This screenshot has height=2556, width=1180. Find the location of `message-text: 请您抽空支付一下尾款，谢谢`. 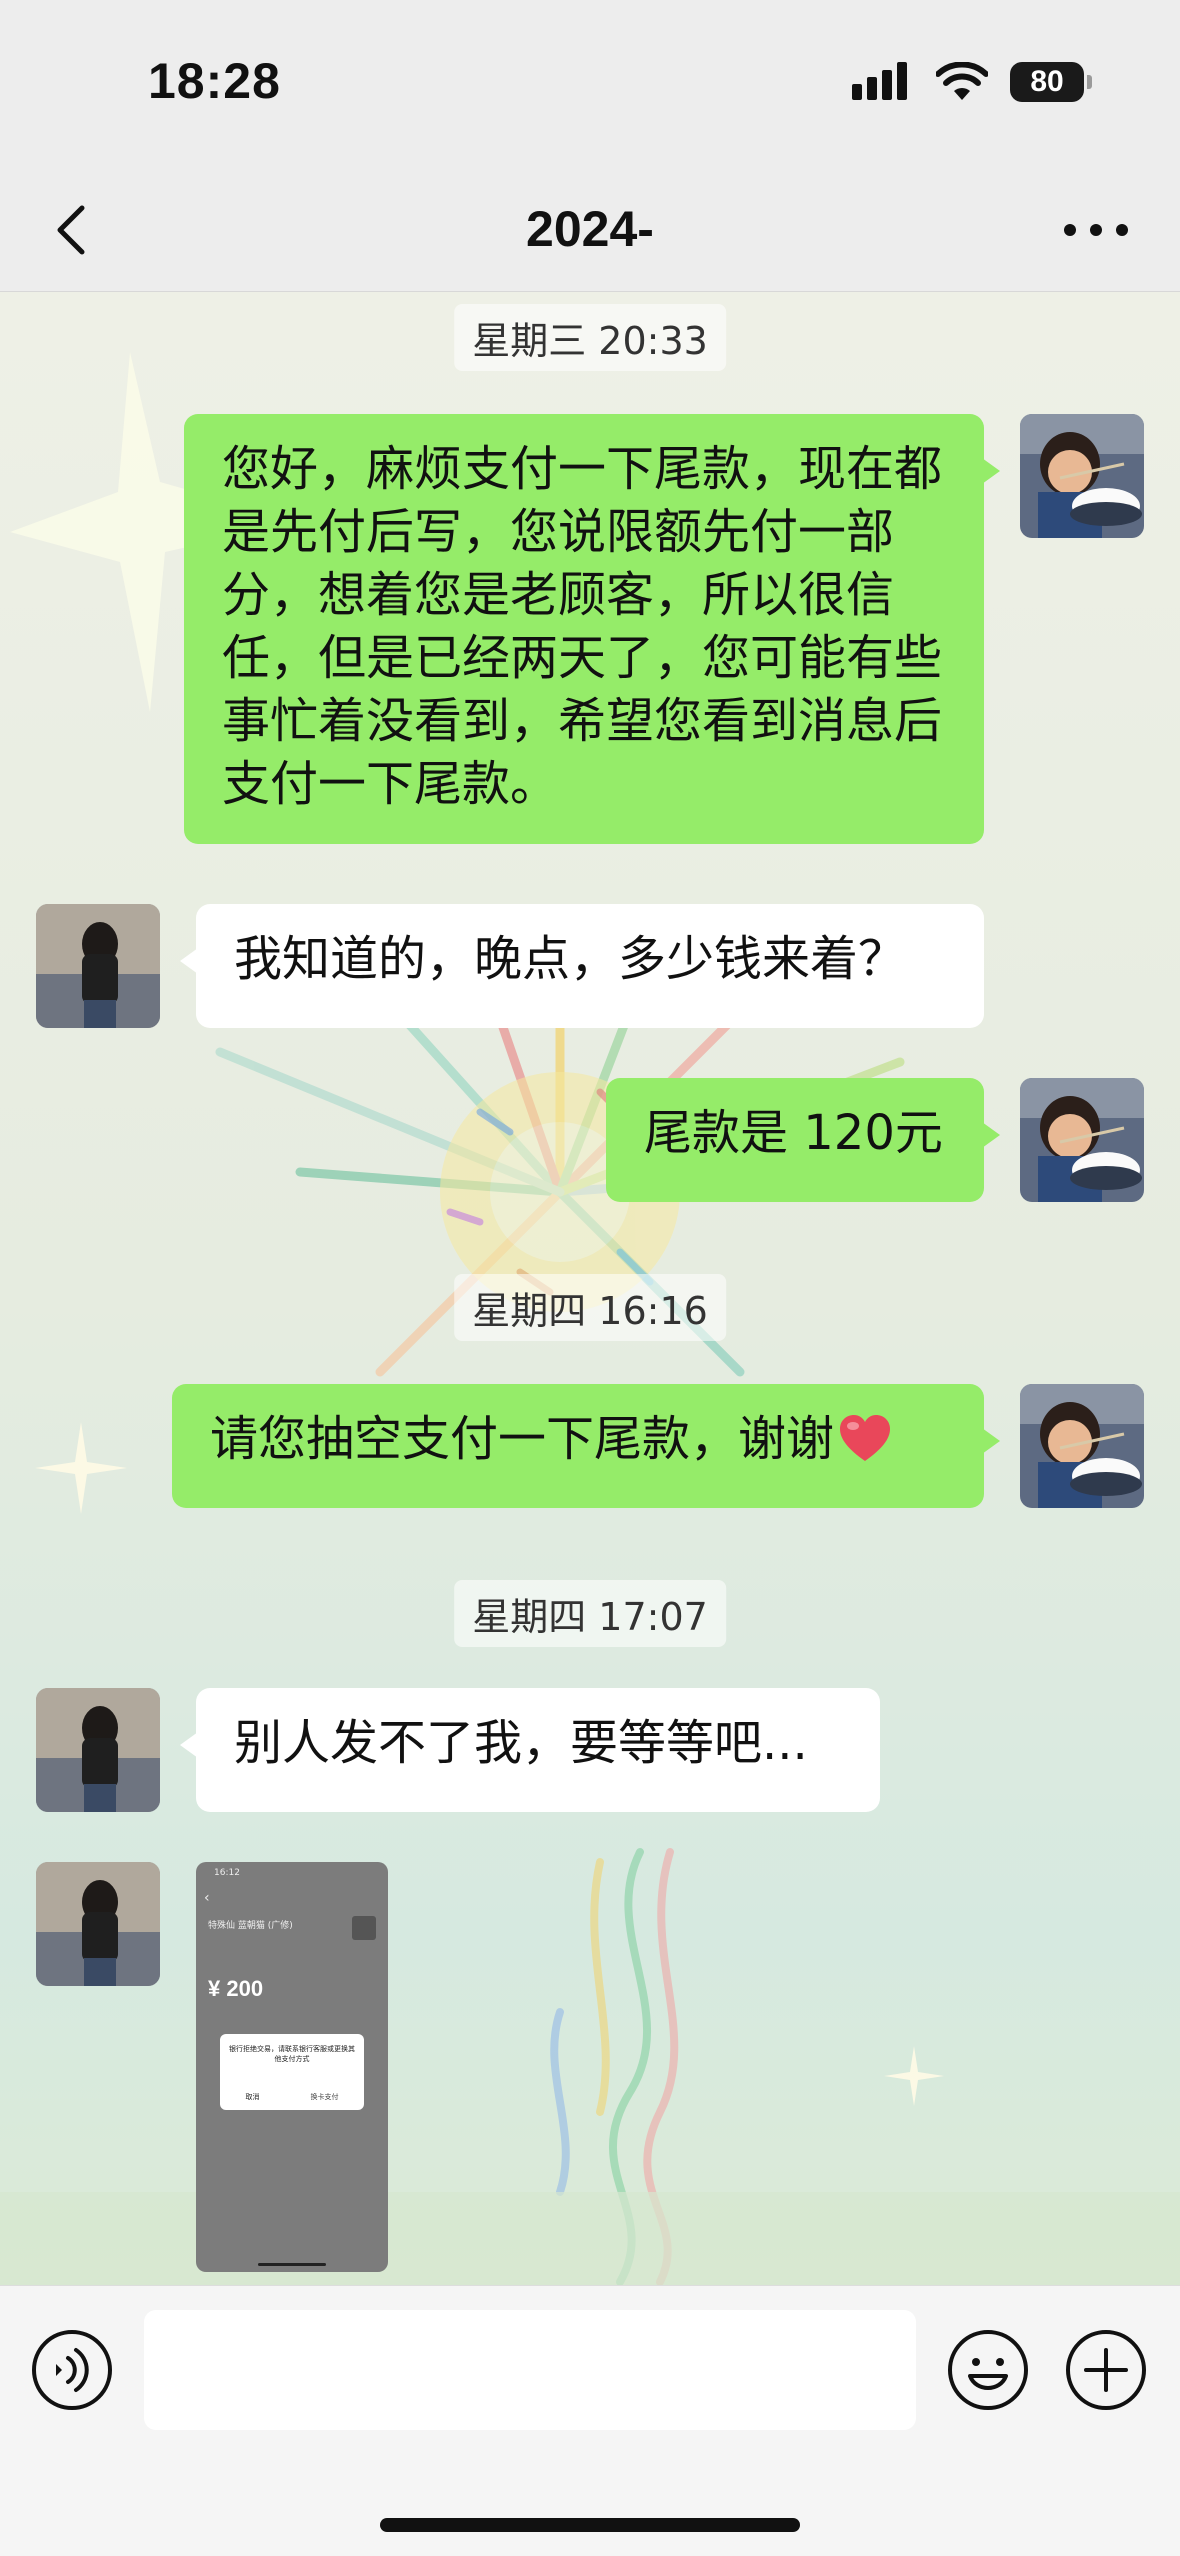

message-text: 请您抽空支付一下尾款，谢谢 is located at coordinates (522, 1439).